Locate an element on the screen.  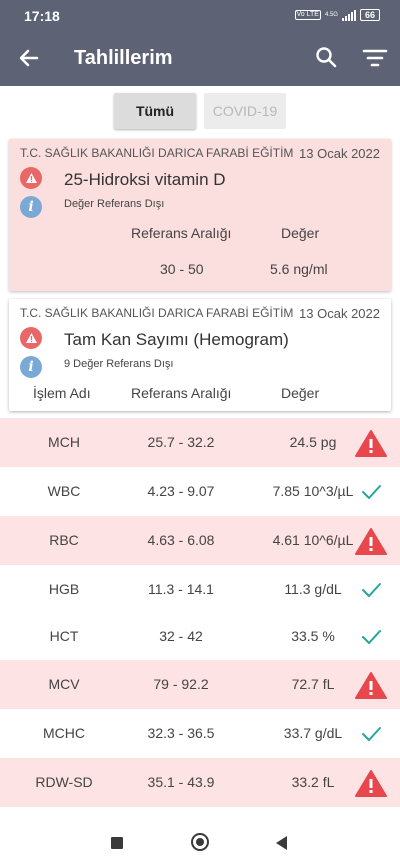
table-row: MCV 79 - 92.2 72.7 fL is located at coordinates (200, 684).